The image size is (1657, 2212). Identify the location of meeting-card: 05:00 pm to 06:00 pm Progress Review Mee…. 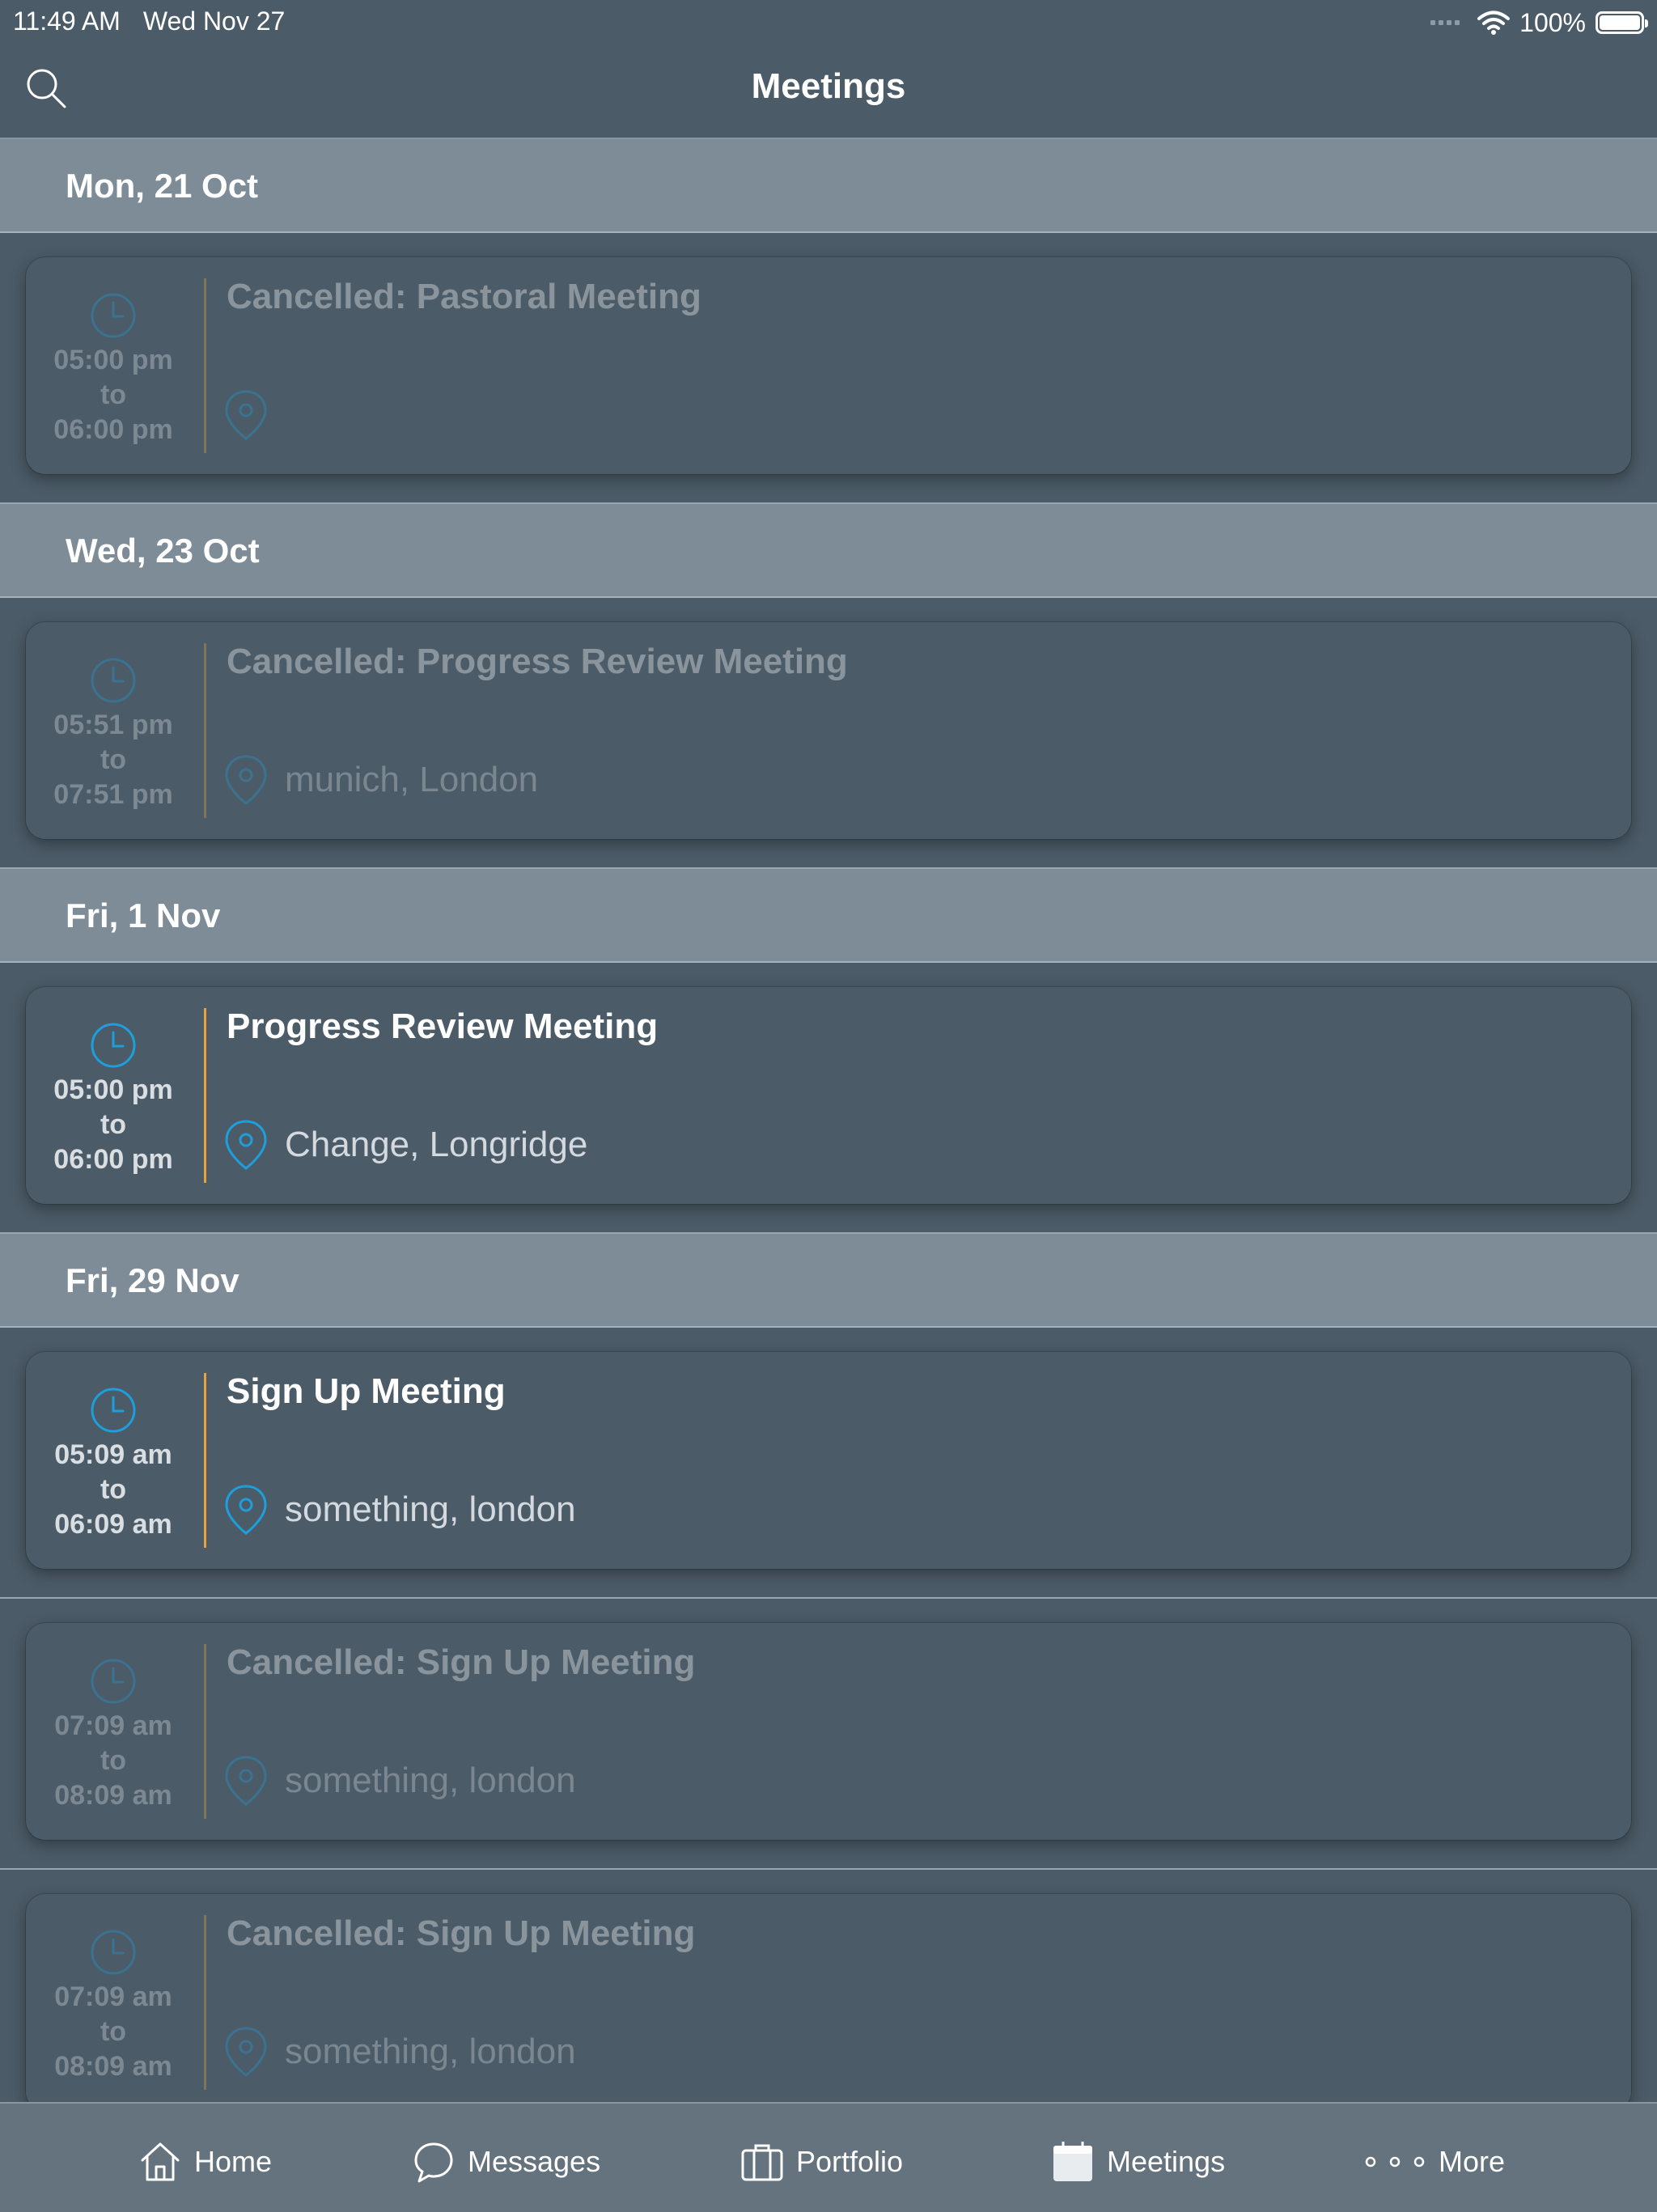
(828, 1095).